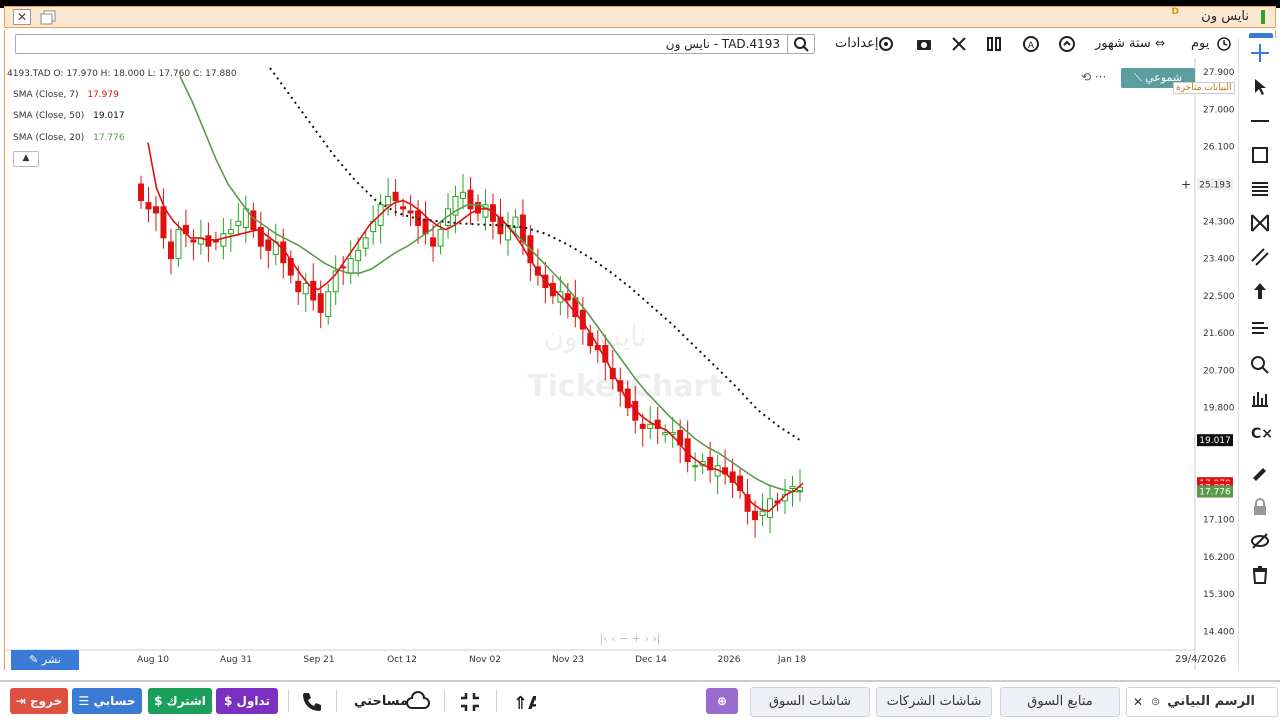 The width and height of the screenshot is (1280, 720). Describe the element at coordinates (48, 17) in the screenshot. I see `restore-window-icon` at that location.